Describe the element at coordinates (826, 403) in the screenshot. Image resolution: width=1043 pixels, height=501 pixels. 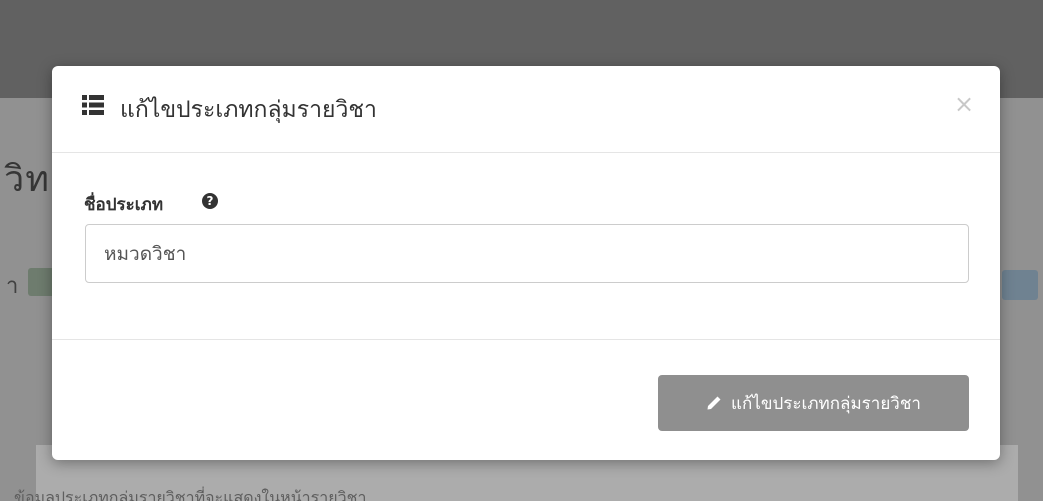
I see `save-button-label: แก้ไขประเภทกลุ่มรายวิชา` at that location.